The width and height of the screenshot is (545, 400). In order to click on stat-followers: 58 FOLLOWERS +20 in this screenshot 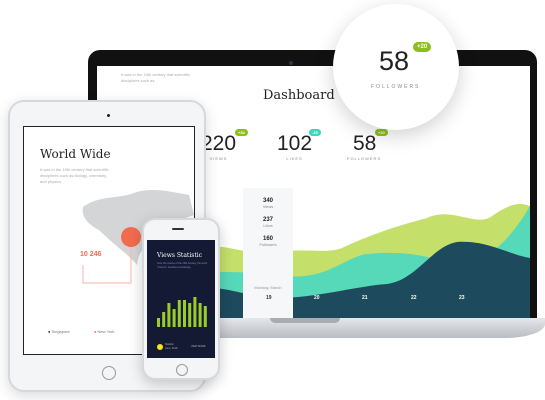, I will do `click(367, 145)`.